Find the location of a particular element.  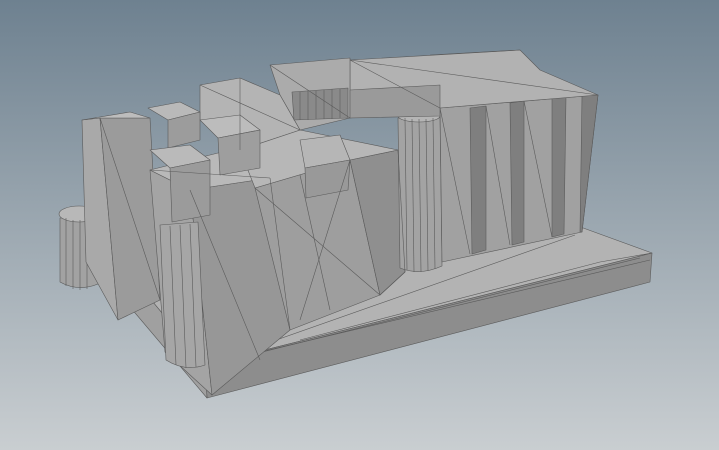

step-block-4-side is located at coordinates (190, 191).